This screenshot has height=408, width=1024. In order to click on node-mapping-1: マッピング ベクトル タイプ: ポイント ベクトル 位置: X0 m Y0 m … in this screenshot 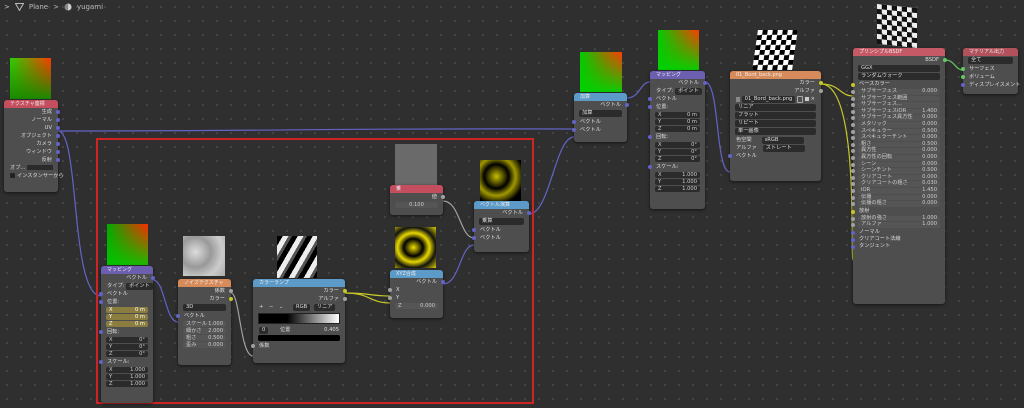, I will do `click(127, 334)`.